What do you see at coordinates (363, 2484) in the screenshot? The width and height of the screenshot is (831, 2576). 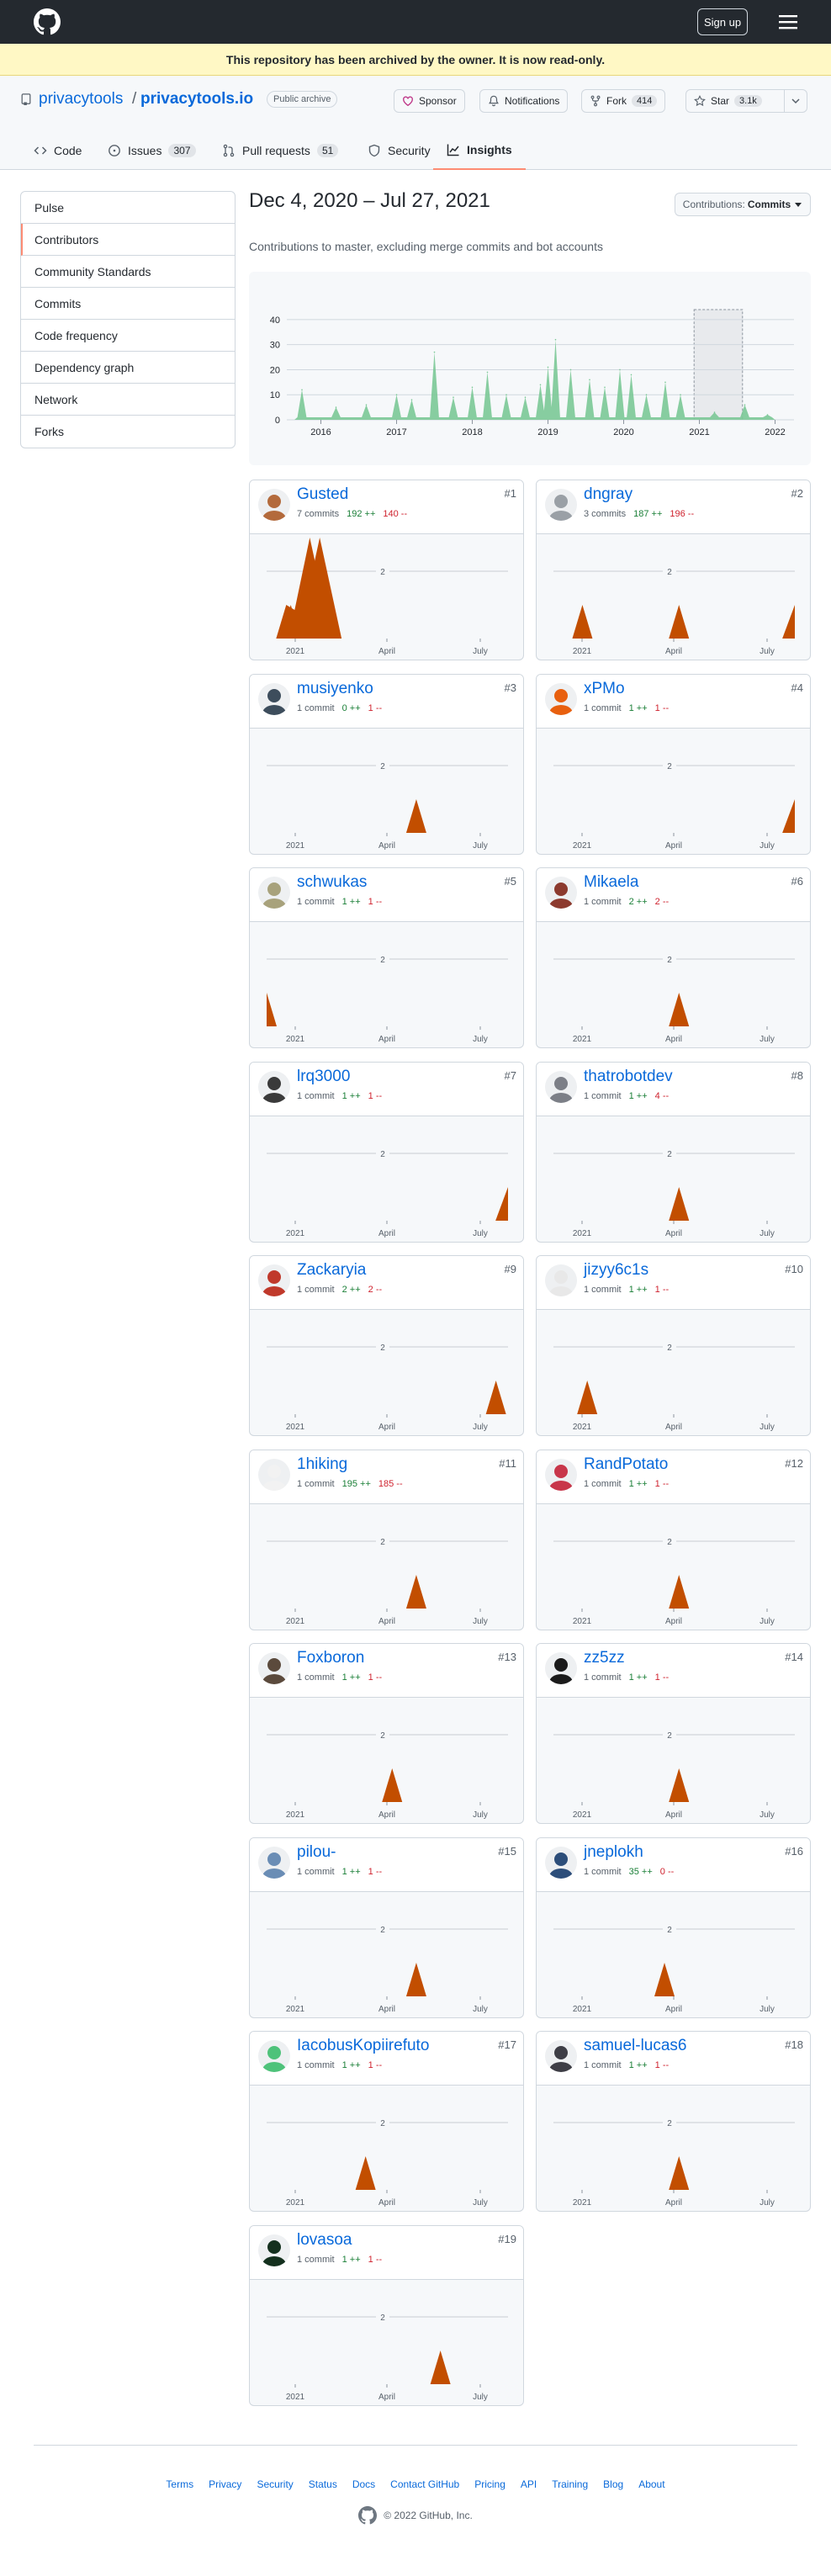 I see `footer-link-docs: Docs` at bounding box center [363, 2484].